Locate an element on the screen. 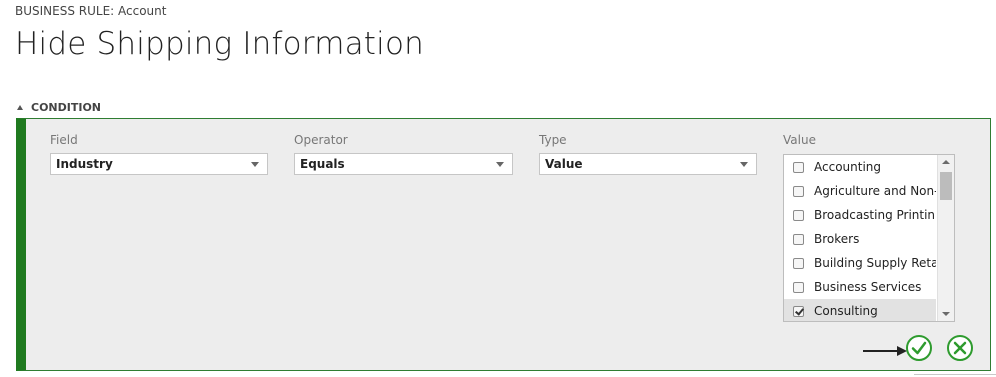 This screenshot has width=996, height=377. list-item: Consulting is located at coordinates (860, 310).